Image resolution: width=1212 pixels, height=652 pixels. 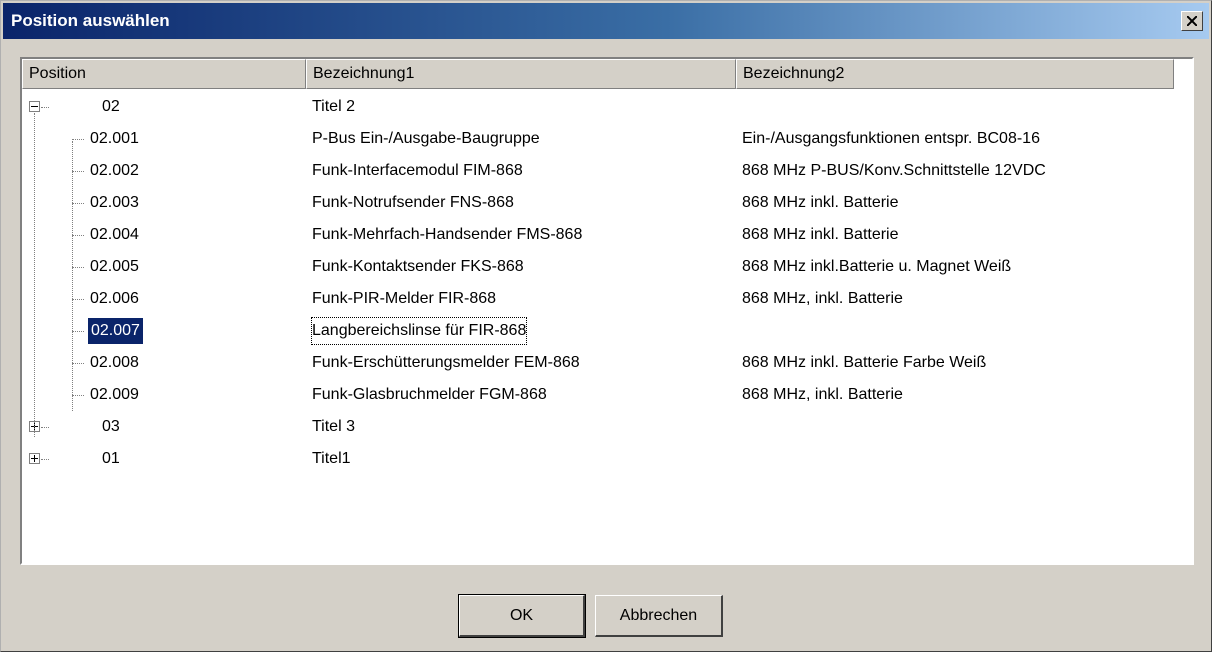 I want to click on bezeichnung1-cell: Funk-Glasbruchmelder FGM-868, so click(x=429, y=394).